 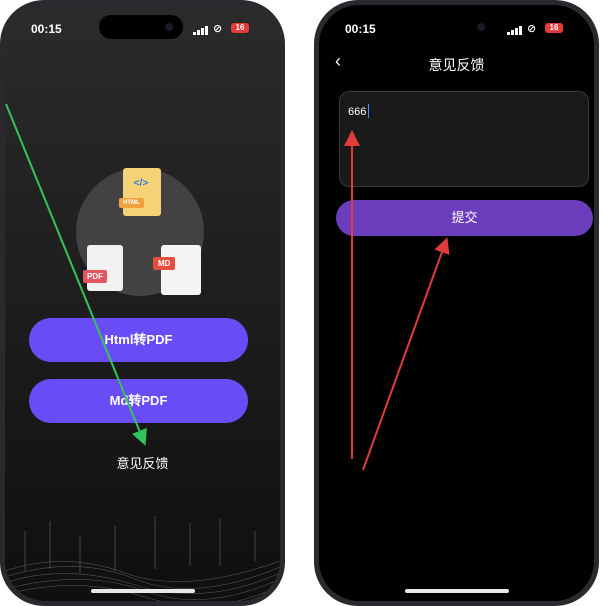 What do you see at coordinates (138, 401) in the screenshot?
I see `md-to-pdf-button: Md转PDF` at bounding box center [138, 401].